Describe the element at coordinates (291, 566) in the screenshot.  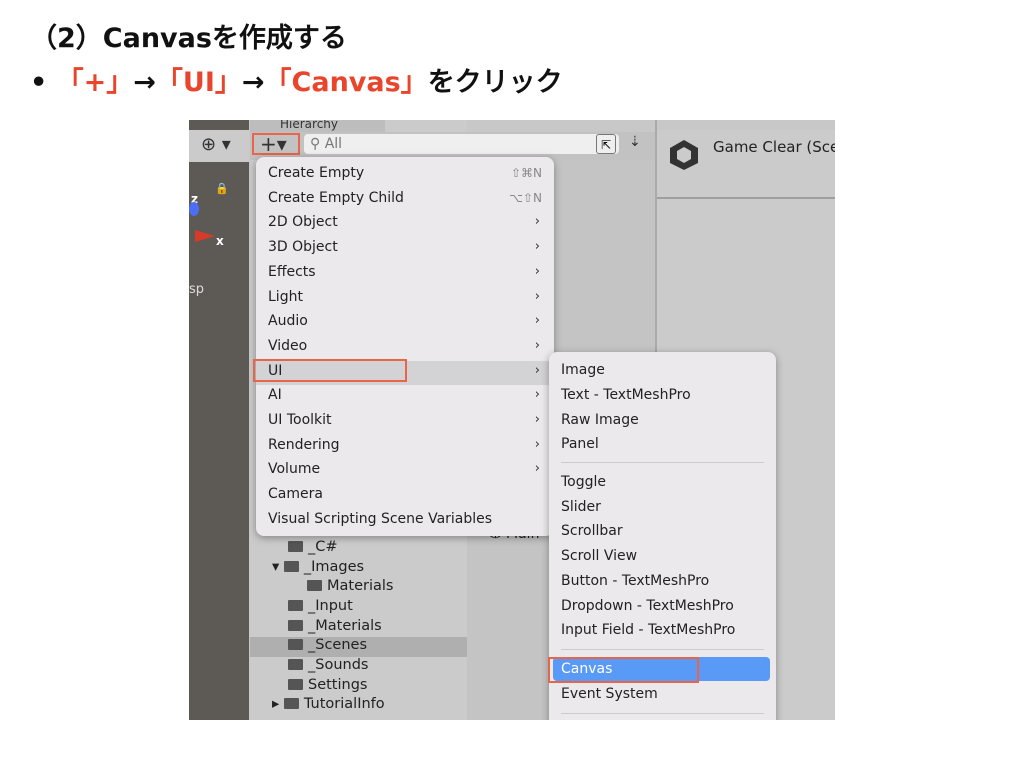
I see `folder-open-icon` at that location.